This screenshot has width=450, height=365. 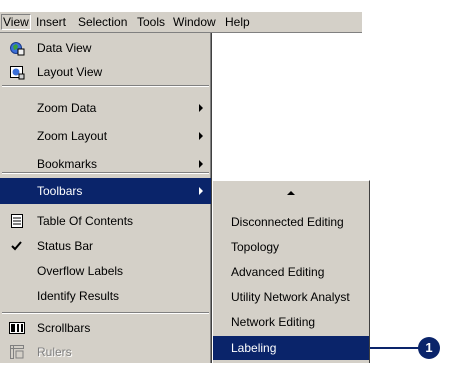 What do you see at coordinates (105, 246) in the screenshot?
I see `menu-item-status-bar: Status Bar` at bounding box center [105, 246].